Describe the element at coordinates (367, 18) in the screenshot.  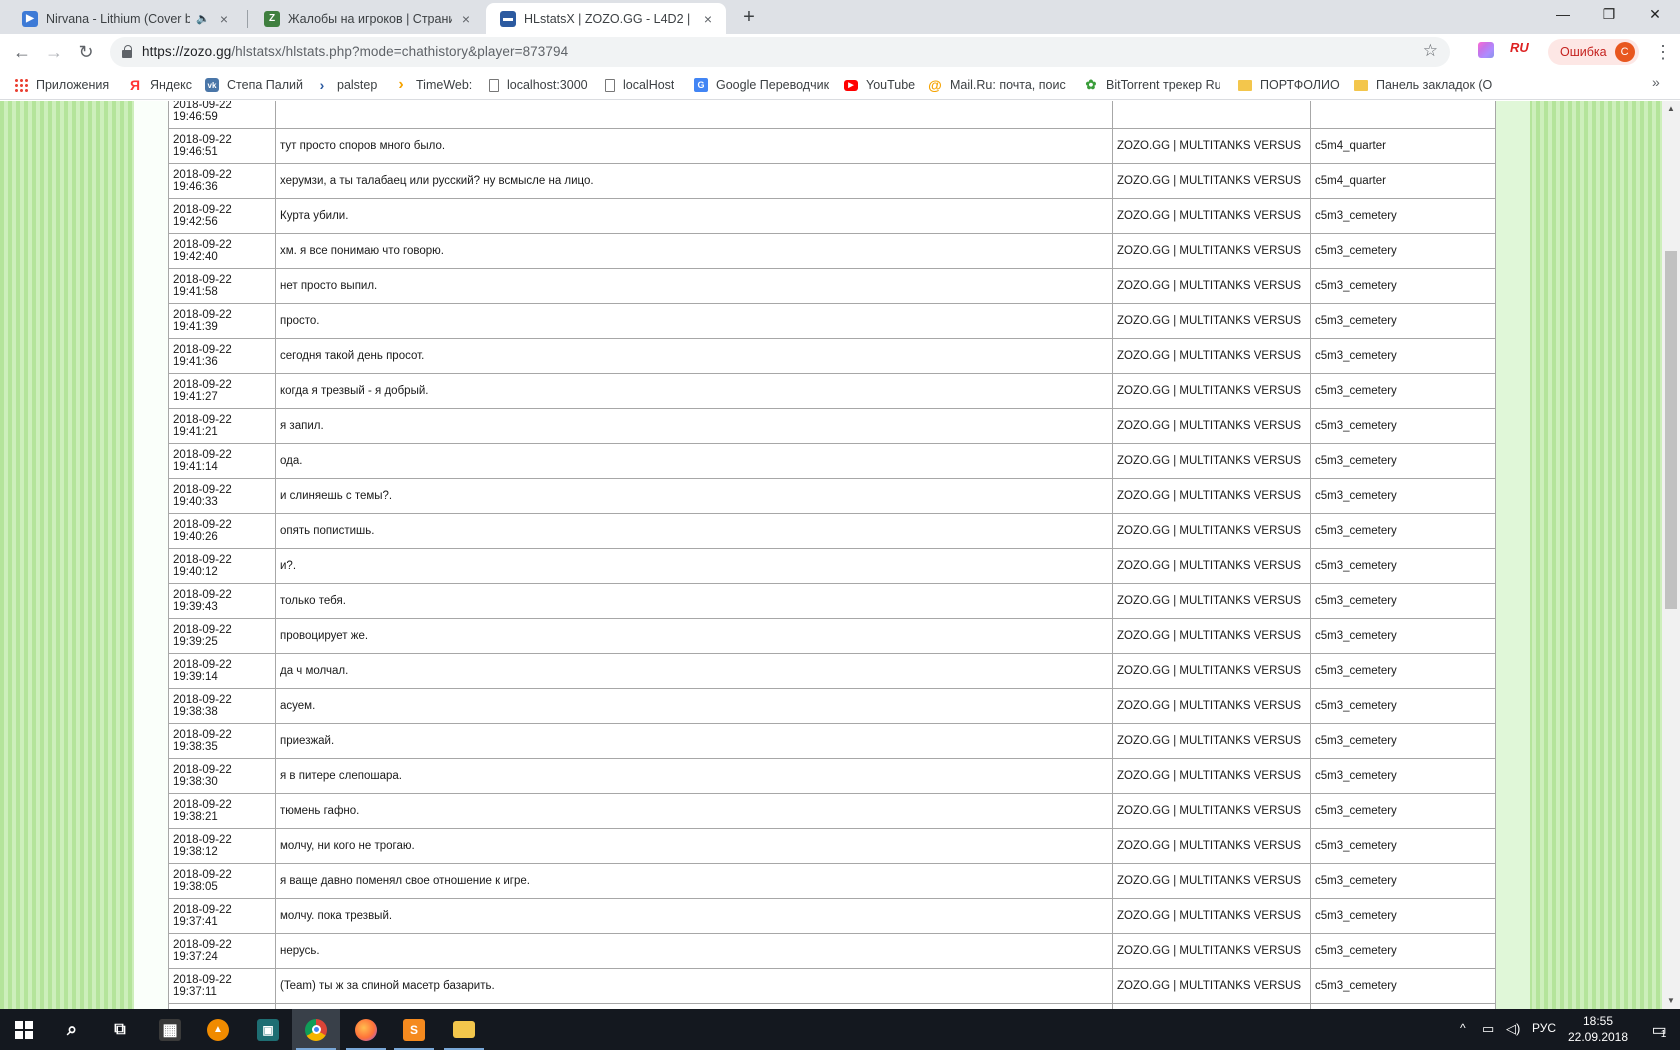
I see `tab-complaints: Z Жалобы на игроков | Страница ×` at that location.